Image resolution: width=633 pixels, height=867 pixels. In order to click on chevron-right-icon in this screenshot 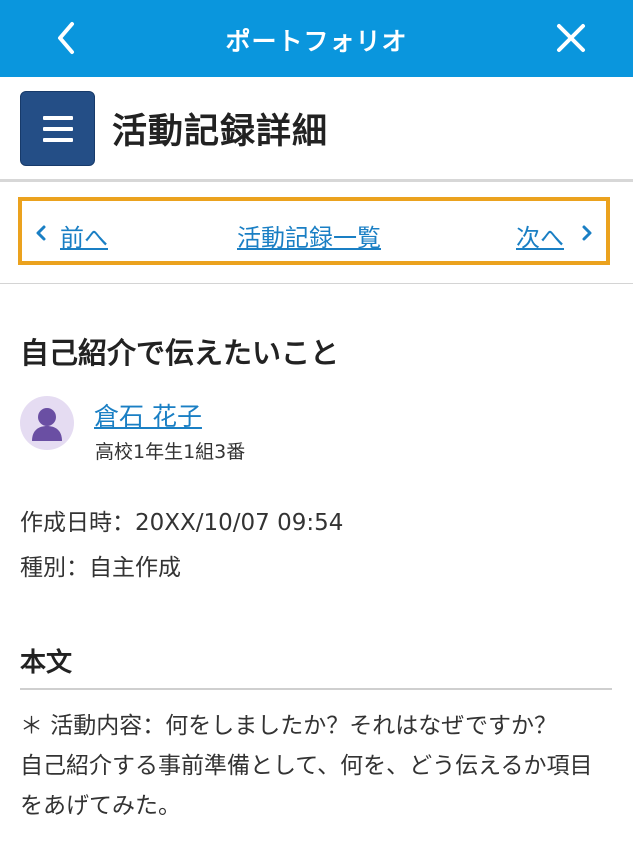, I will do `click(587, 233)`.